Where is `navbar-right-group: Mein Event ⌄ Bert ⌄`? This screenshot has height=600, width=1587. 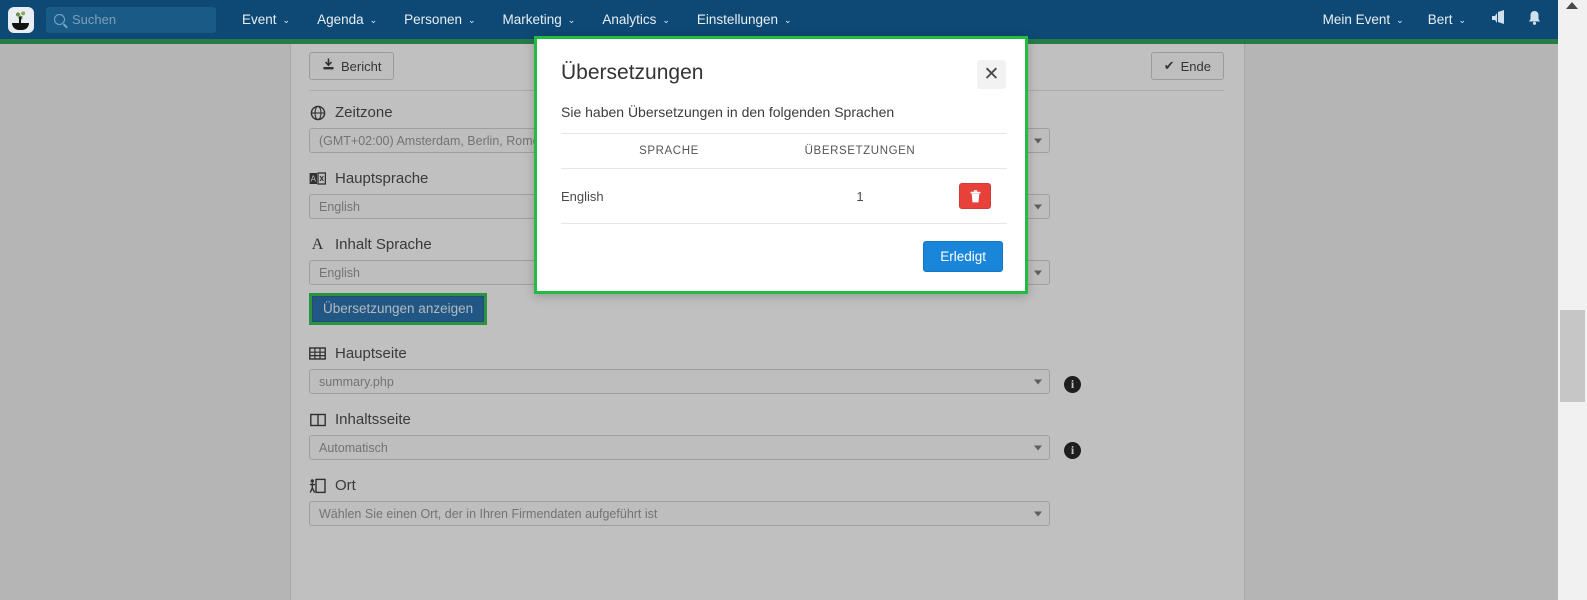 navbar-right-group: Mein Event ⌄ Bert ⌄ is located at coordinates (1440, 20).